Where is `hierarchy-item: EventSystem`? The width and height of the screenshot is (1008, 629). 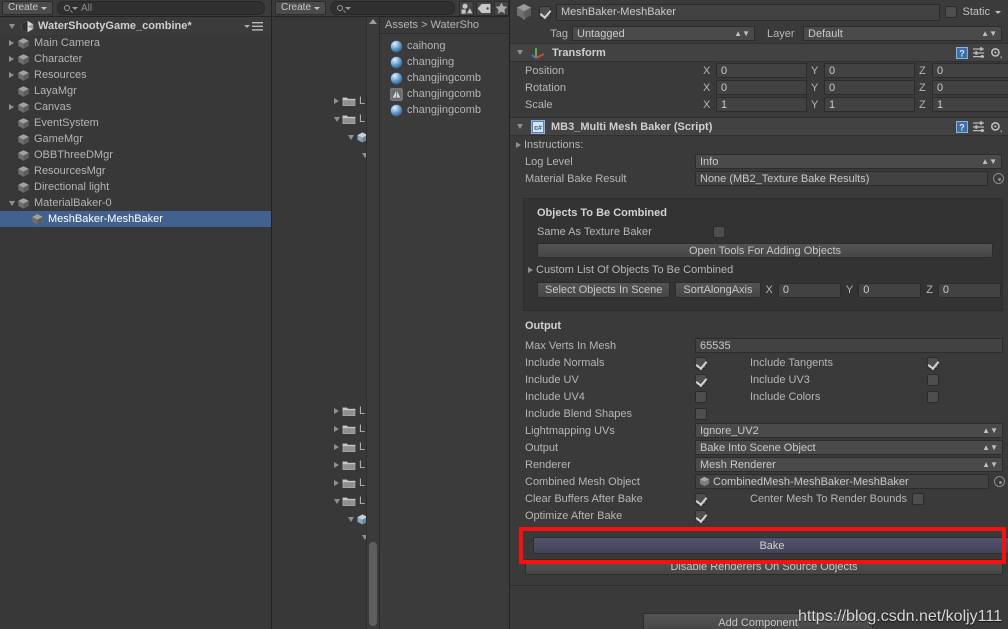 hierarchy-item: EventSystem is located at coordinates (135, 123).